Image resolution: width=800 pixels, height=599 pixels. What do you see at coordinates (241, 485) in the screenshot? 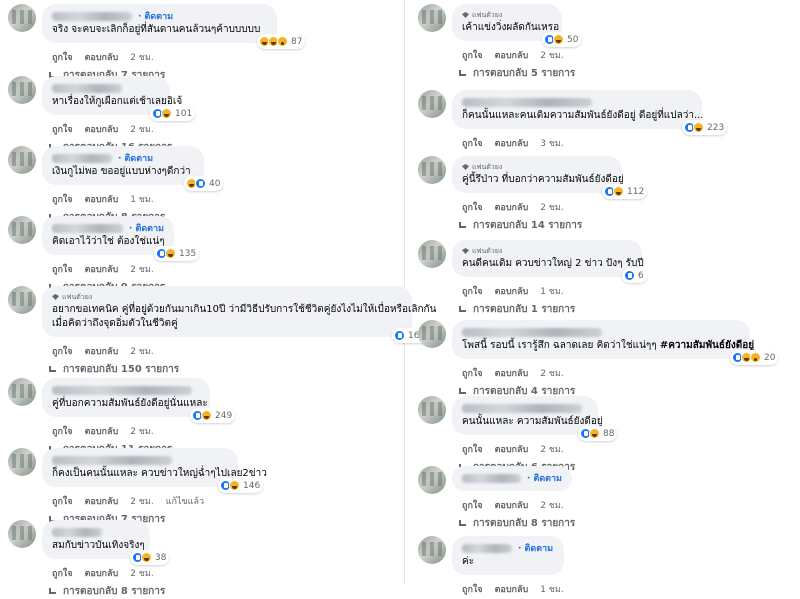
I see `reaction-summary: 146` at bounding box center [241, 485].